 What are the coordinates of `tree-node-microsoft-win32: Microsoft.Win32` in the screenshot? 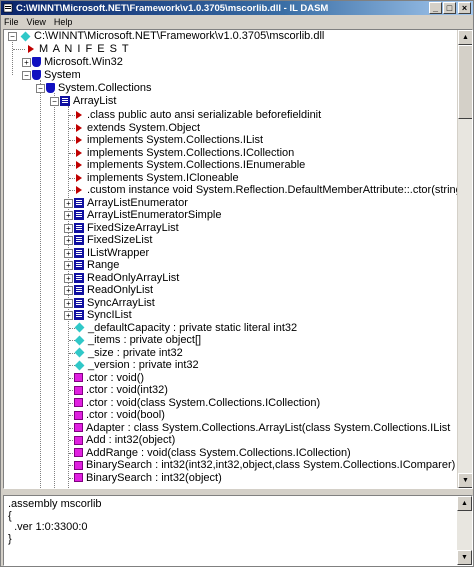 It's located at (77, 62).